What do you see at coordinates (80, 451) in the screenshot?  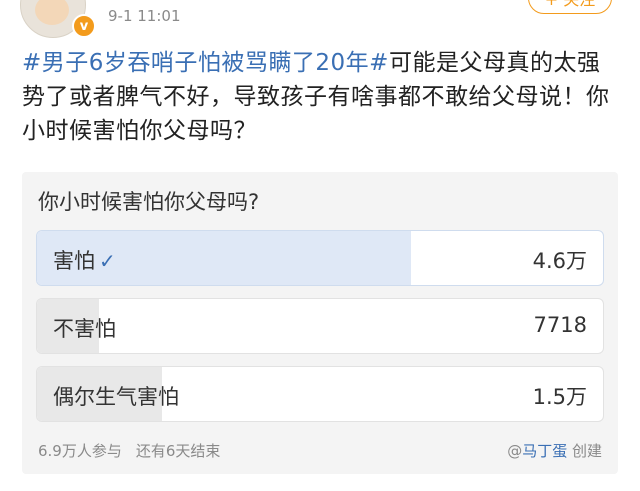 I see `poll-participants: 6.9万人参与` at bounding box center [80, 451].